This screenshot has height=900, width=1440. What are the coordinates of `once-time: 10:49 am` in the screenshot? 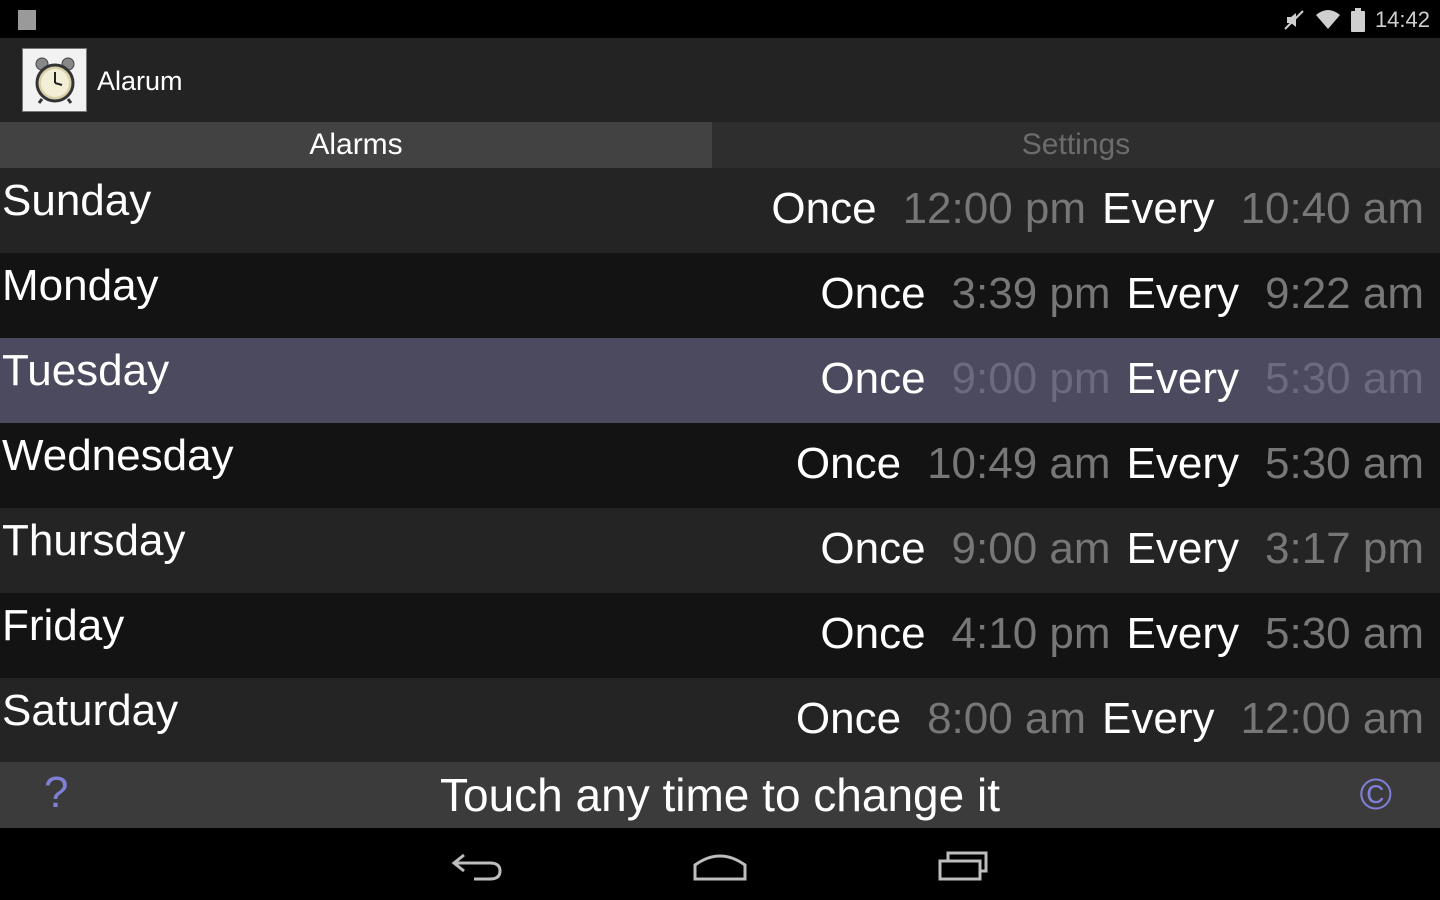 It's located at (1018, 464).